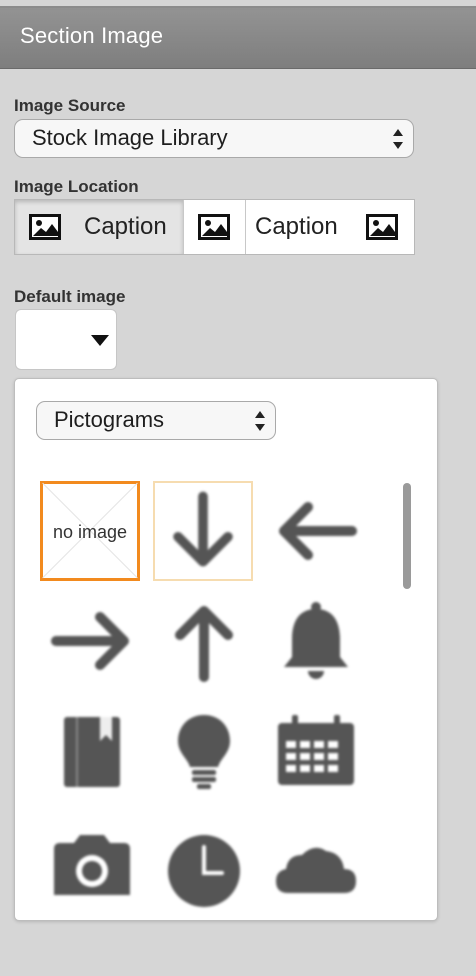 This screenshot has height=976, width=476. What do you see at coordinates (316, 870) in the screenshot?
I see `cloud-icon` at bounding box center [316, 870].